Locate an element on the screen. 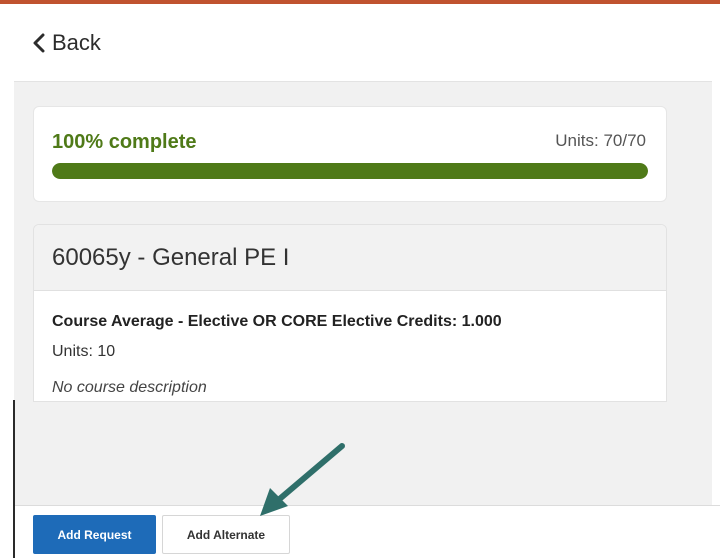  course-description: No course description is located at coordinates (129, 387).